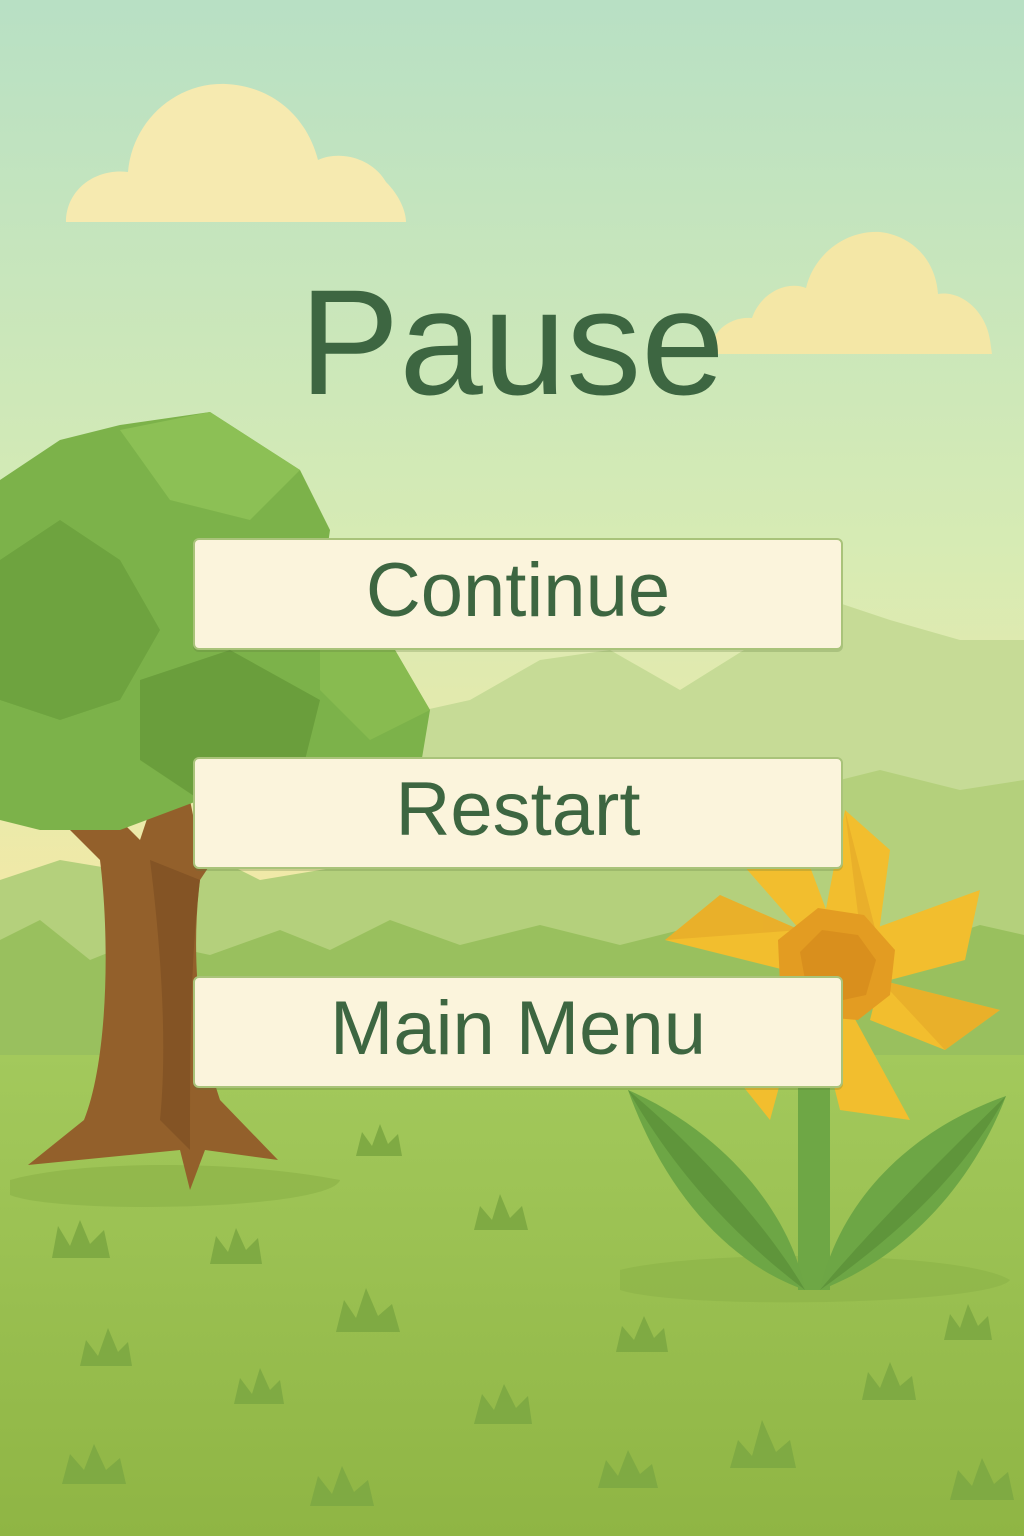  I want to click on main-menu-button: Main Menu, so click(518, 1032).